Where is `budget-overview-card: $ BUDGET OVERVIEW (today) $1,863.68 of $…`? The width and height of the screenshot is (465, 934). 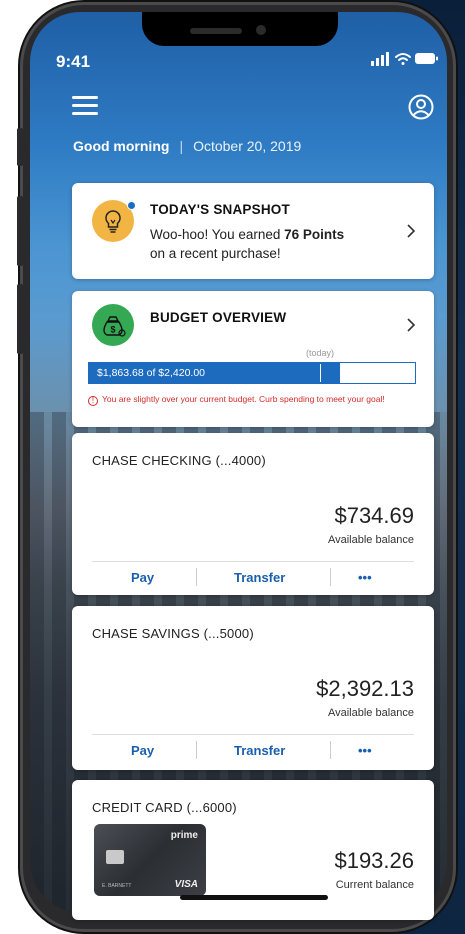 budget-overview-card: $ BUDGET OVERVIEW (today) $1,863.68 of $… is located at coordinates (253, 359).